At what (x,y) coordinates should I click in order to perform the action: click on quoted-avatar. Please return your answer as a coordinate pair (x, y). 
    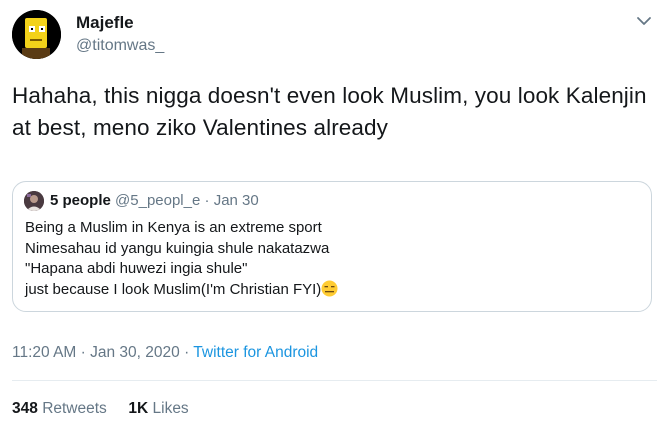
    Looking at the image, I should click on (34, 201).